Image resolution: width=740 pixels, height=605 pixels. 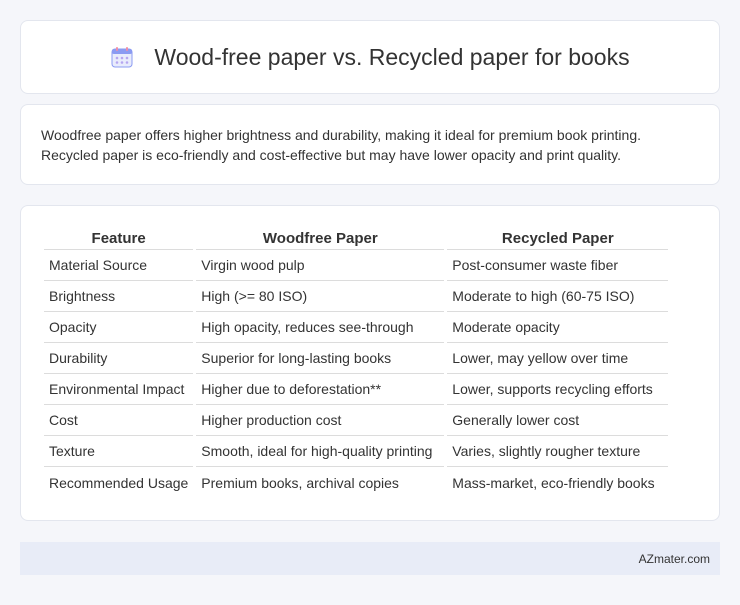 What do you see at coordinates (553, 482) in the screenshot?
I see `recycled-cell: Mass-market, eco-friendly books` at bounding box center [553, 482].